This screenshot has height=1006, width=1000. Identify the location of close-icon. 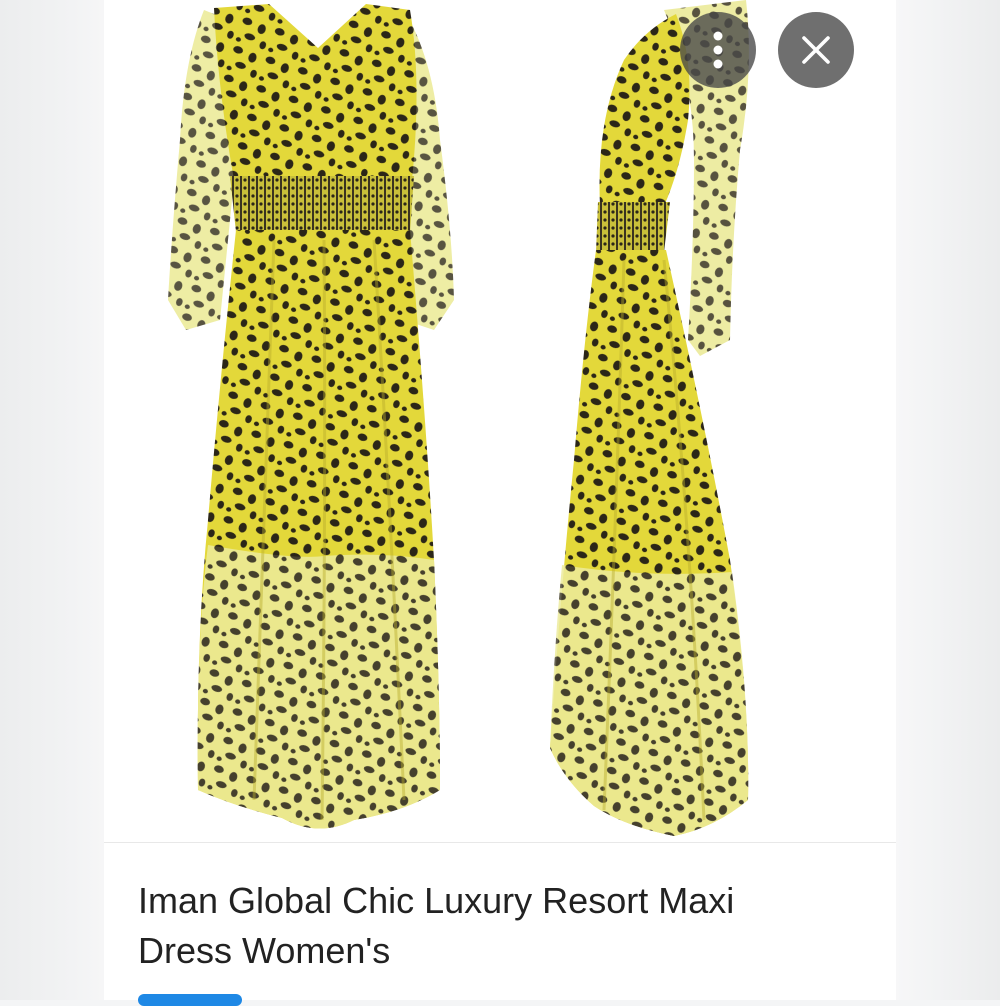
(816, 50).